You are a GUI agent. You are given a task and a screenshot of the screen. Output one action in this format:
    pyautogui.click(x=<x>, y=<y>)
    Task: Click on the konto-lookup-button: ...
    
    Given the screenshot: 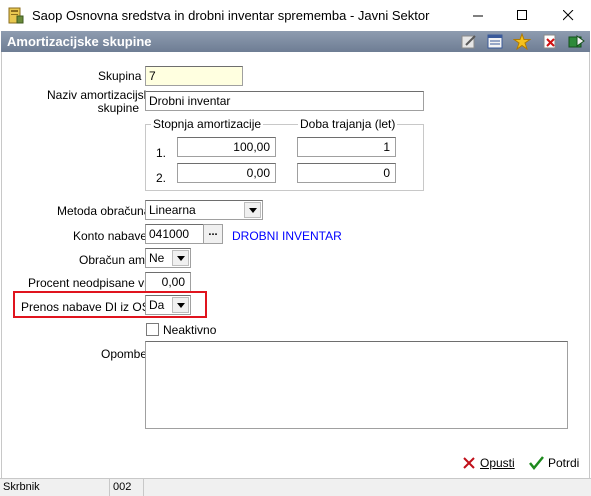 What is the action you would take?
    pyautogui.click(x=213, y=234)
    